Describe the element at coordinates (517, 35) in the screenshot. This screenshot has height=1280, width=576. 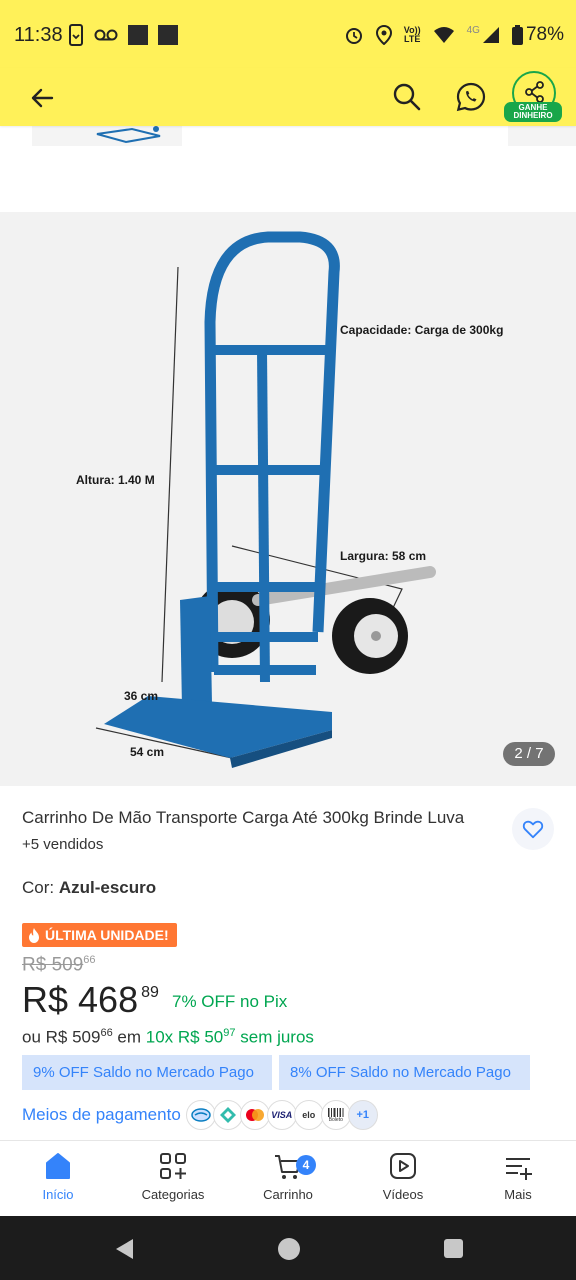
I see `battery-icon` at that location.